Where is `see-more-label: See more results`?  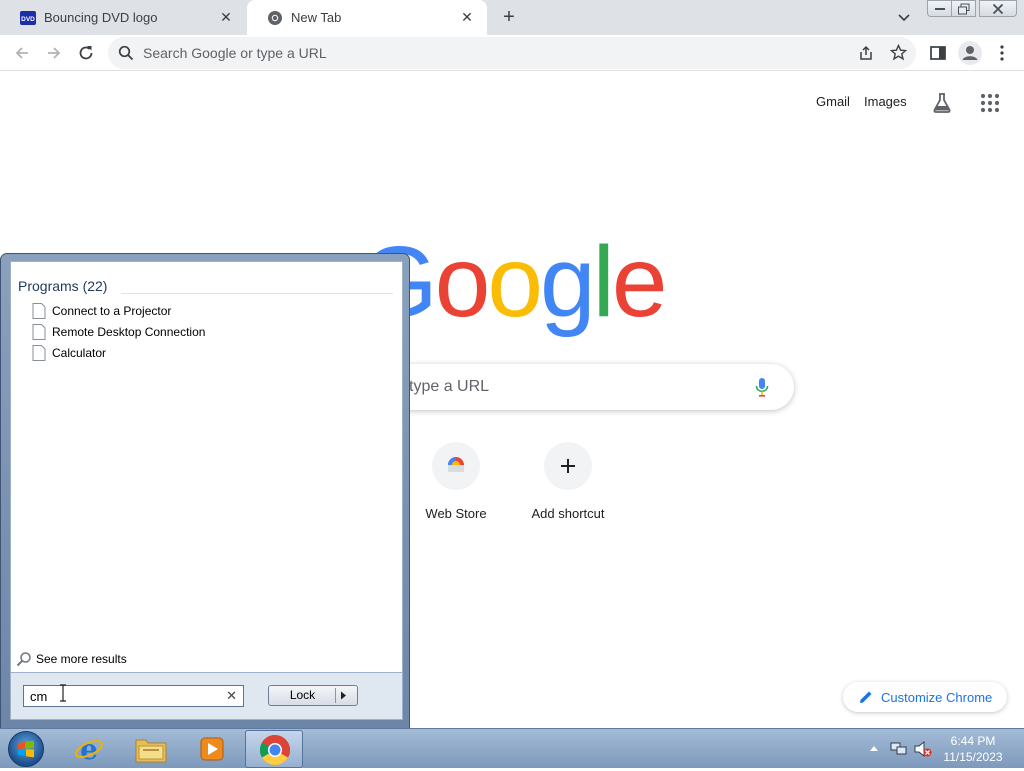
see-more-label: See more results is located at coordinates (81, 659).